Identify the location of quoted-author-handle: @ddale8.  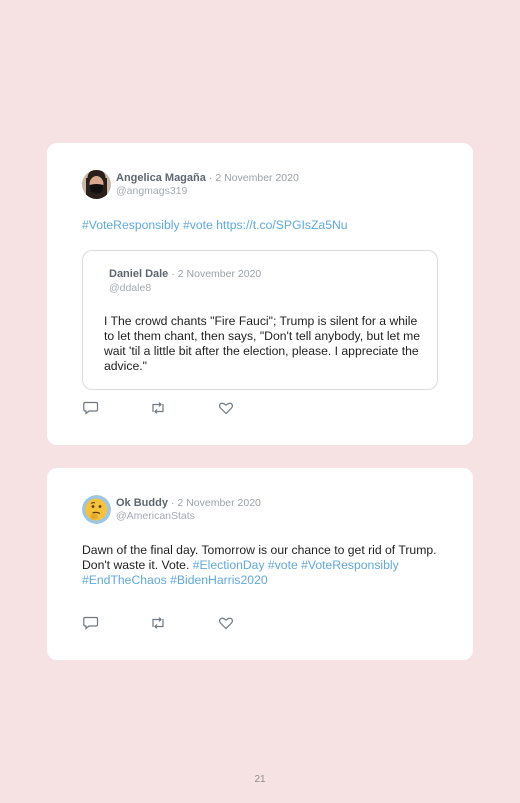
(130, 288).